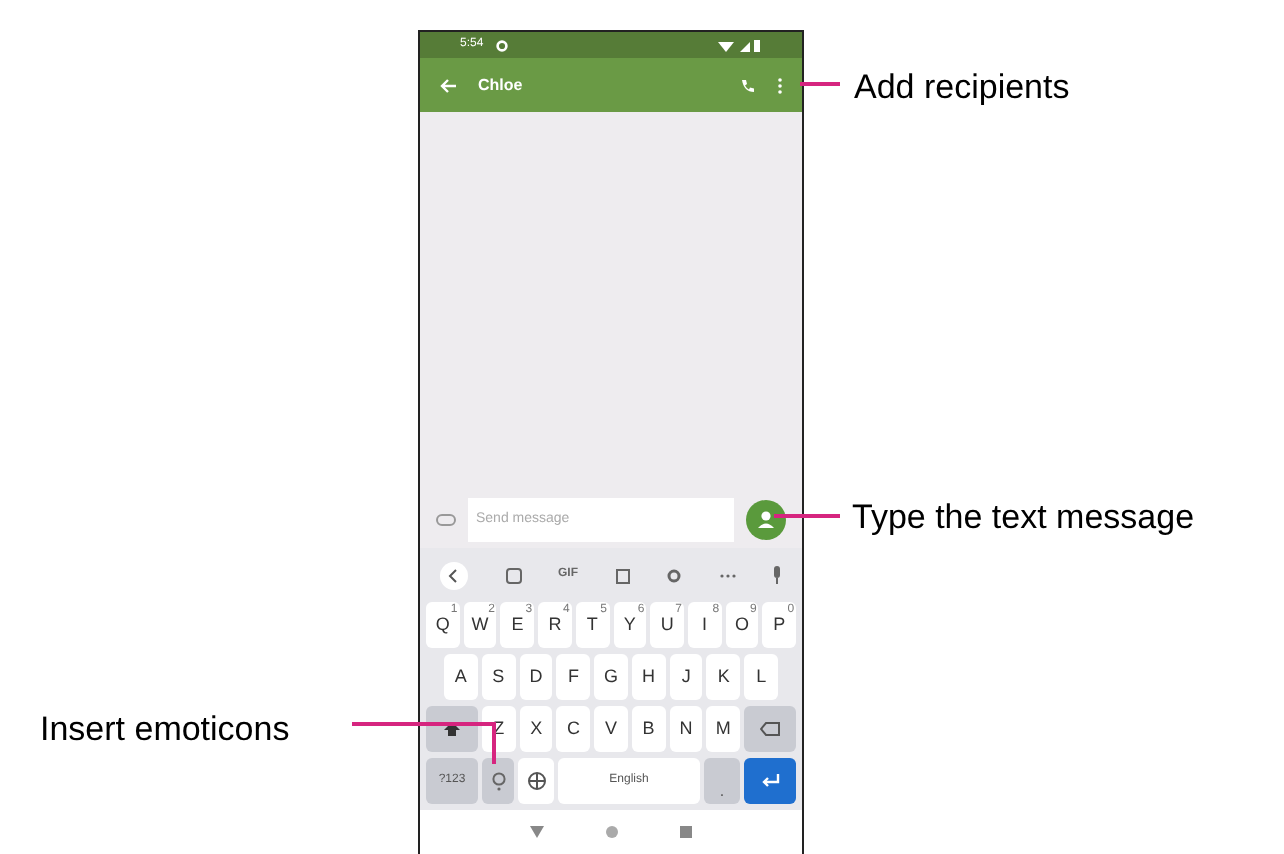 The width and height of the screenshot is (1284, 854). Describe the element at coordinates (536, 729) in the screenshot. I see `keyboard-key: X` at that location.